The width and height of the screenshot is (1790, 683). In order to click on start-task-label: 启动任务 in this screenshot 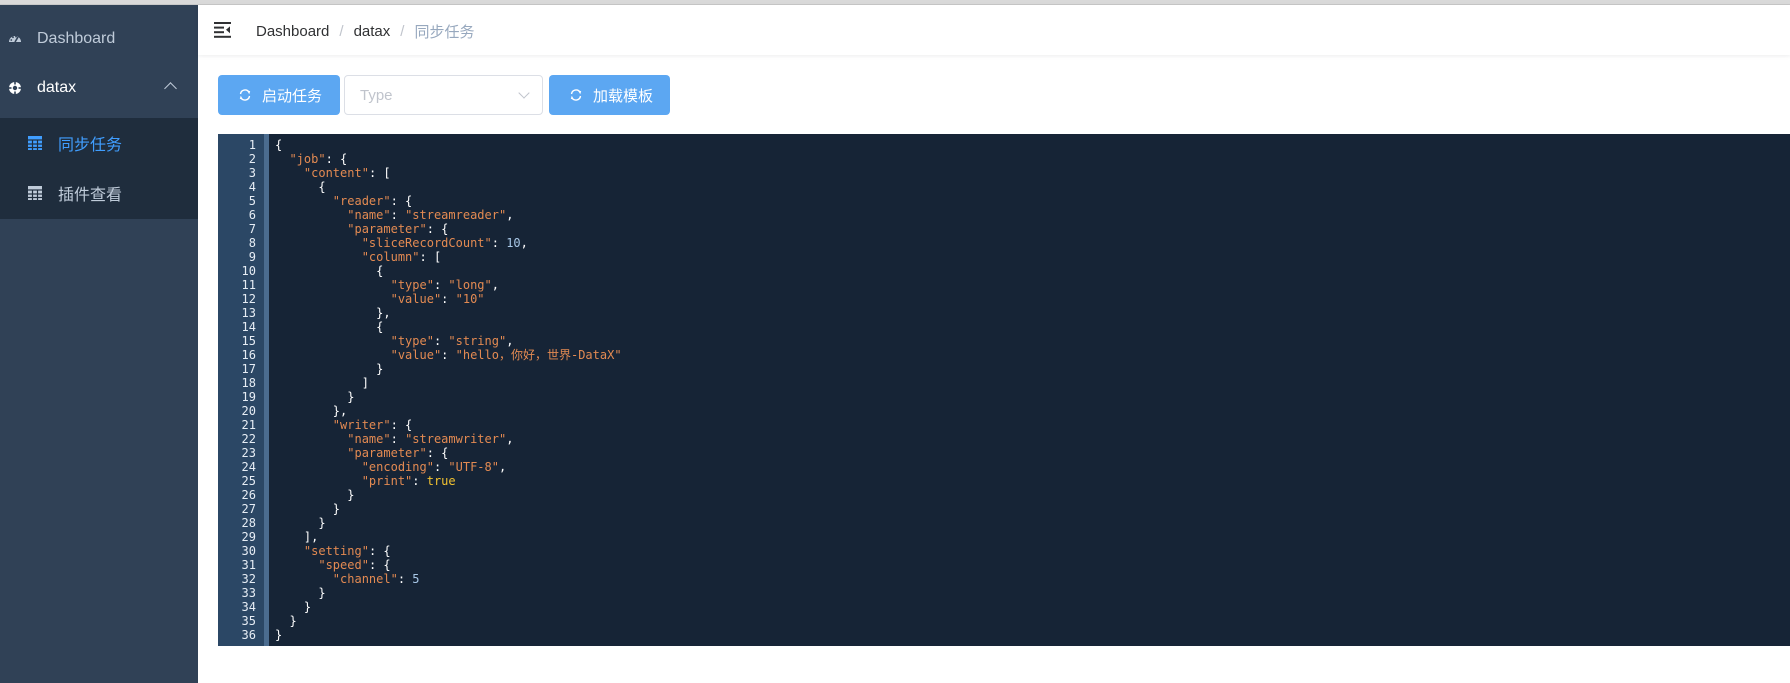, I will do `click(292, 96)`.